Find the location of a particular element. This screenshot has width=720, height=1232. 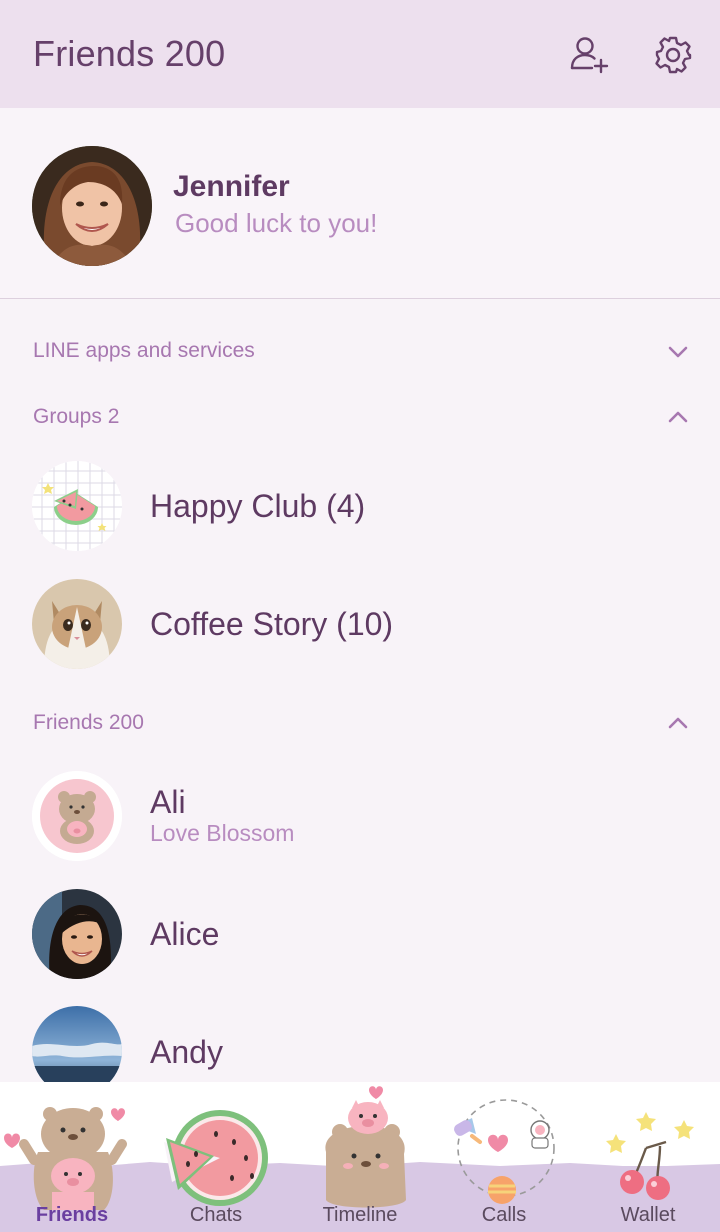

tab-label-wallet: Wallet is located at coordinates (648, 1215).